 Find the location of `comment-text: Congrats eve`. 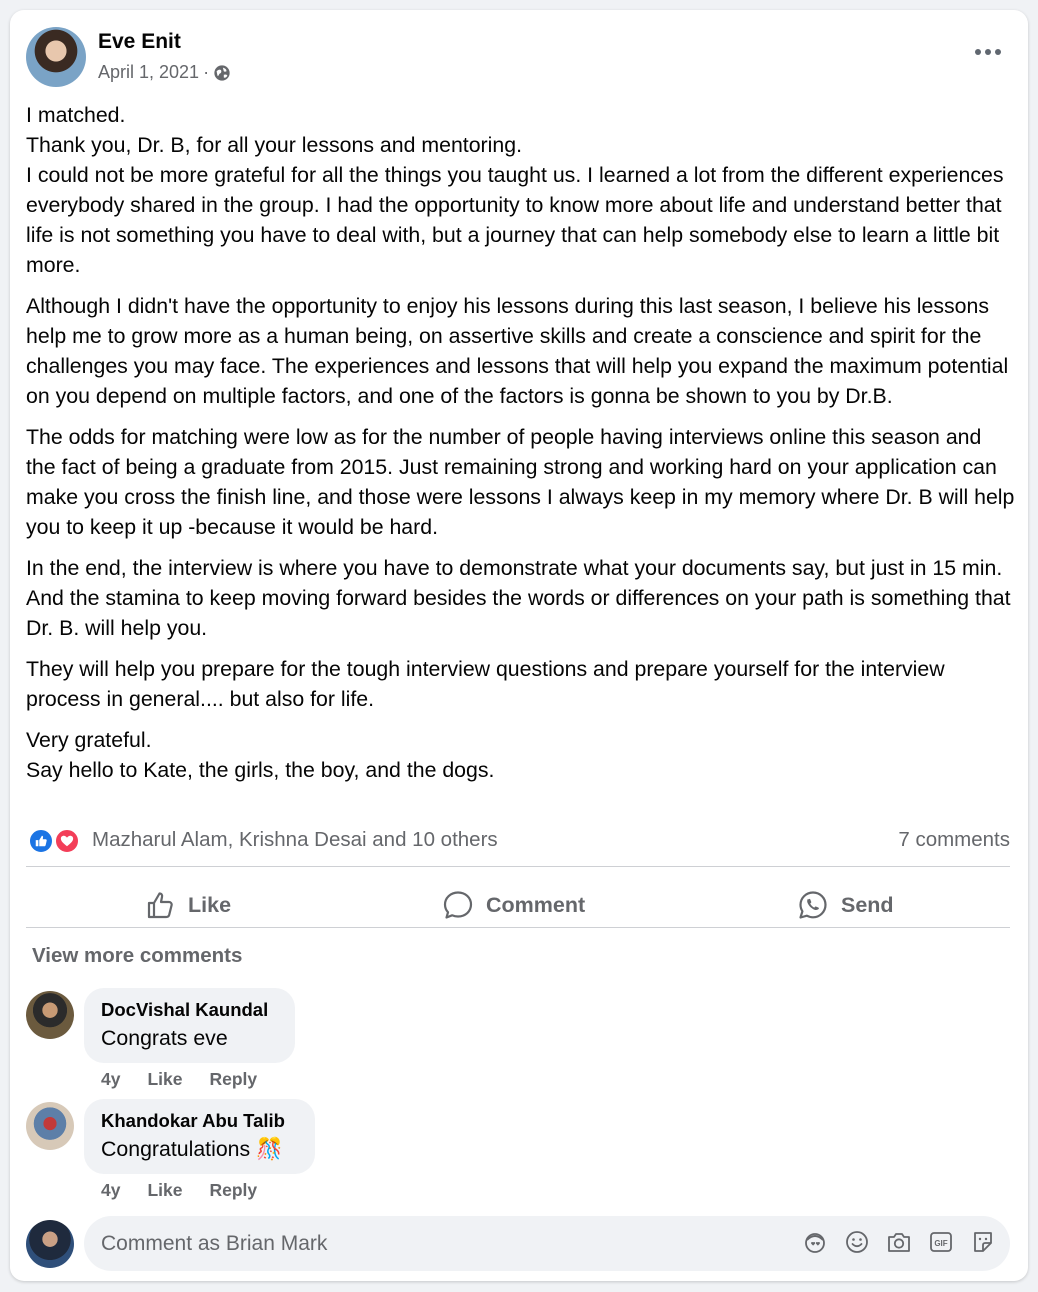

comment-text: Congrats eve is located at coordinates (164, 1038).